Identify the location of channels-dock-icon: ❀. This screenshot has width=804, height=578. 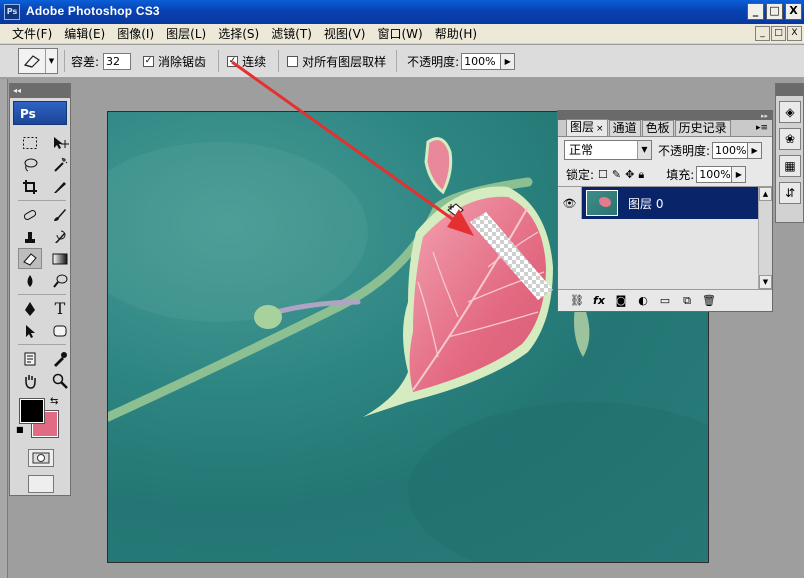
(790, 139).